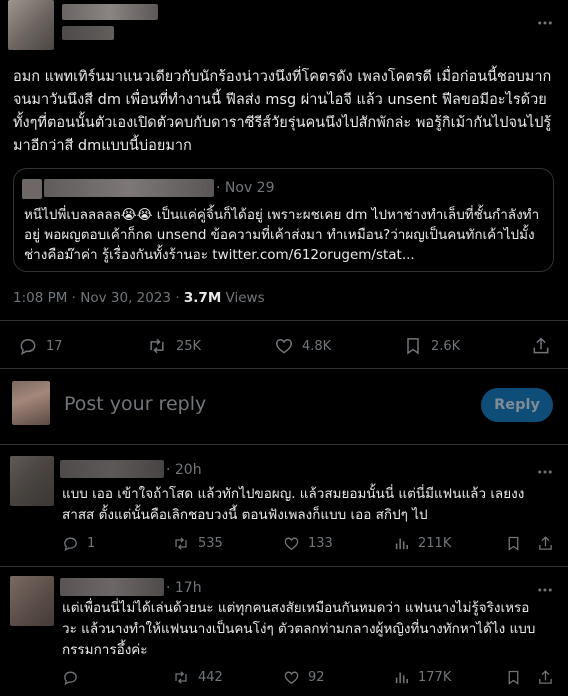 This screenshot has height=696, width=568. What do you see at coordinates (446, 346) in the screenshot?
I see `bookmark-count: 2.6K` at bounding box center [446, 346].